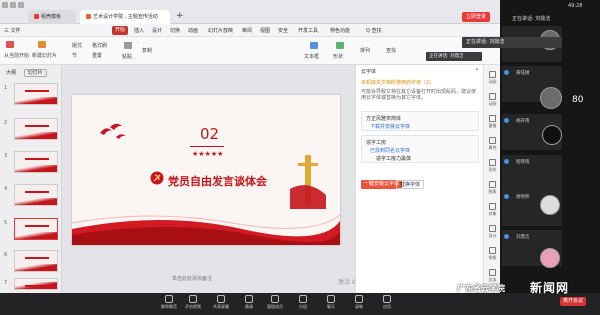  Describe the element at coordinates (13, 5) in the screenshot. I see `window-indicator-icons` at that location.